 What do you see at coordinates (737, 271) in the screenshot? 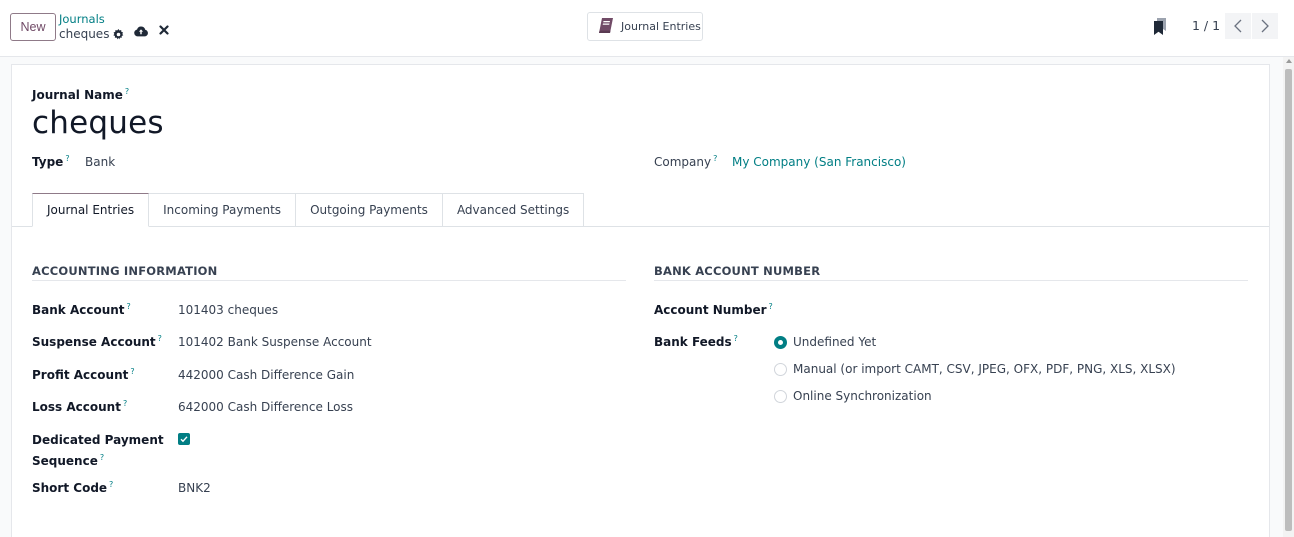
I see `bank-account-number-title: BANK ACCOUNT NUMBER` at bounding box center [737, 271].